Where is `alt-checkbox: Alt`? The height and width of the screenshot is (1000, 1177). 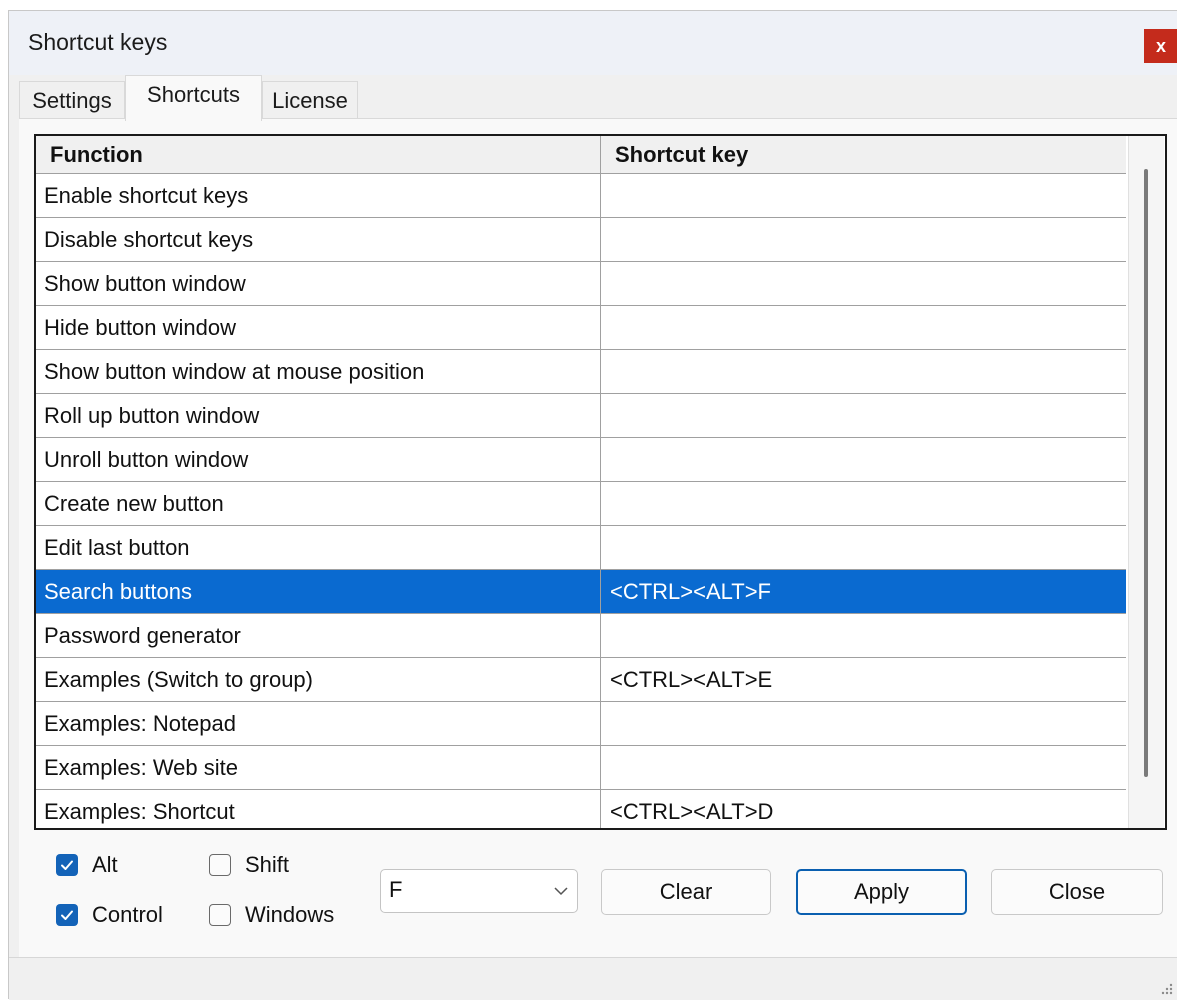
alt-checkbox: Alt is located at coordinates (87, 865).